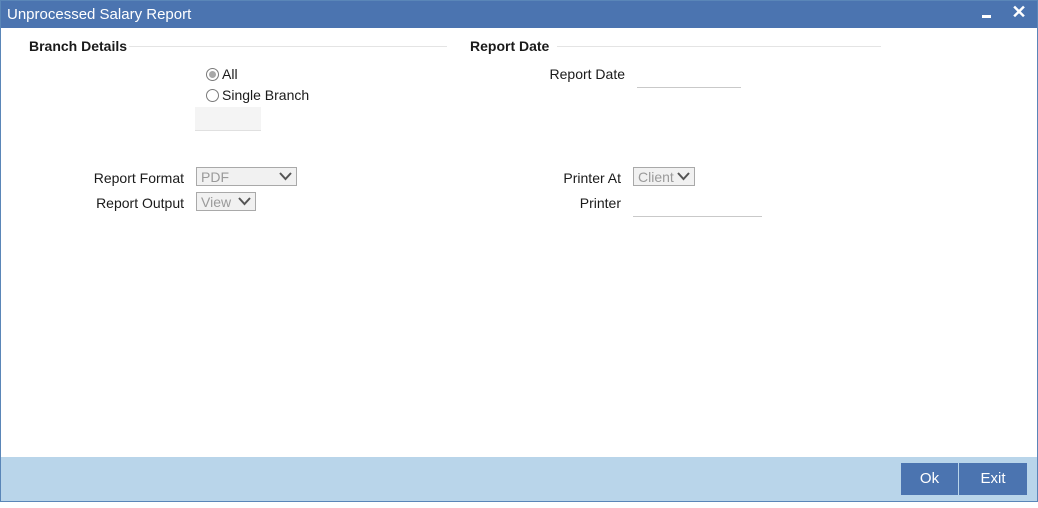  I want to click on exit-button: Exit, so click(993, 479).